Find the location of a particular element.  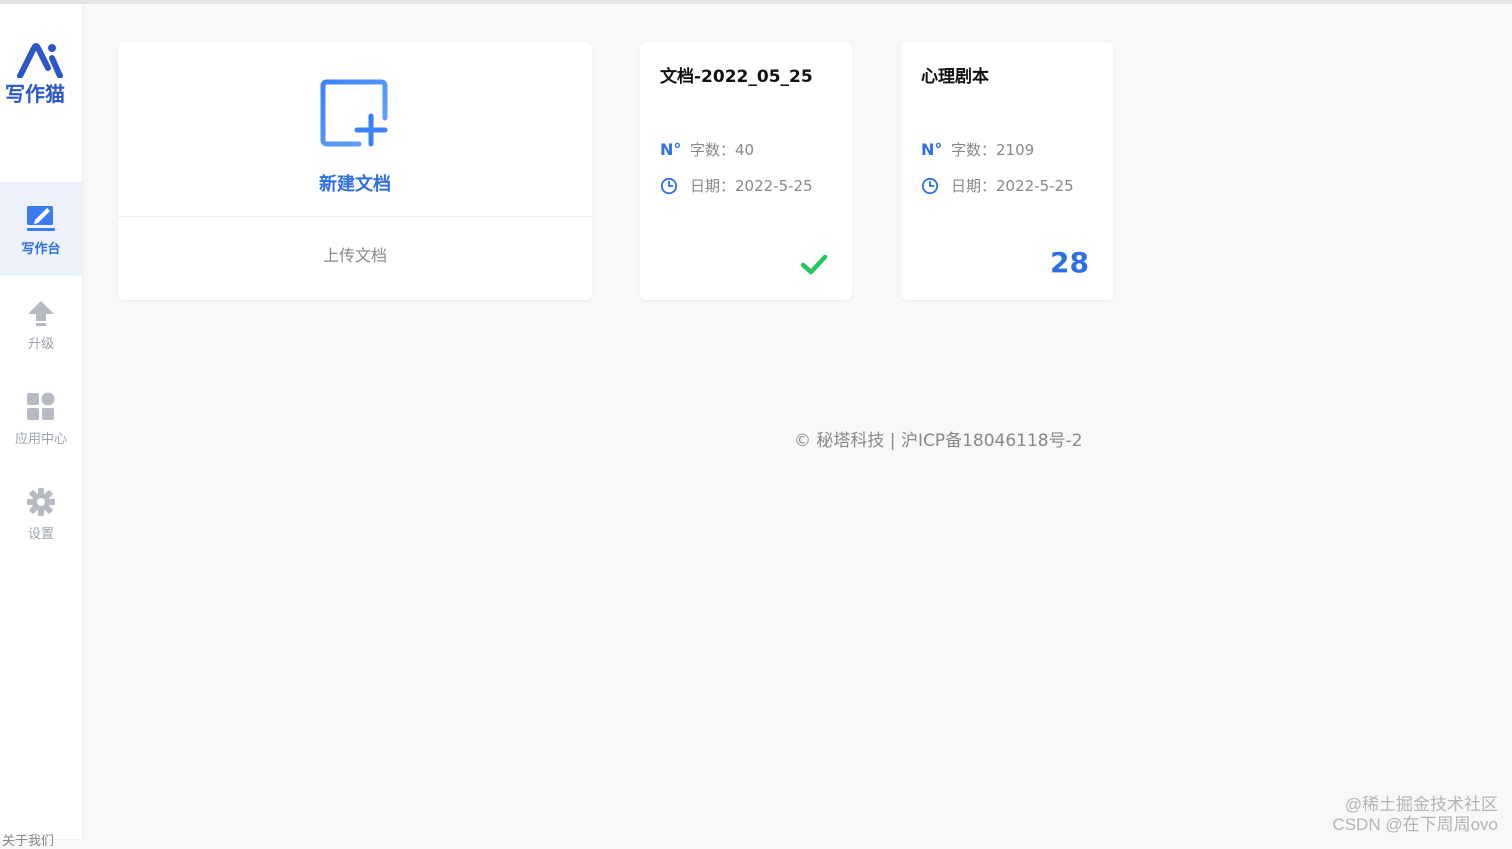

upgrade-arrow-icon is located at coordinates (41, 313).